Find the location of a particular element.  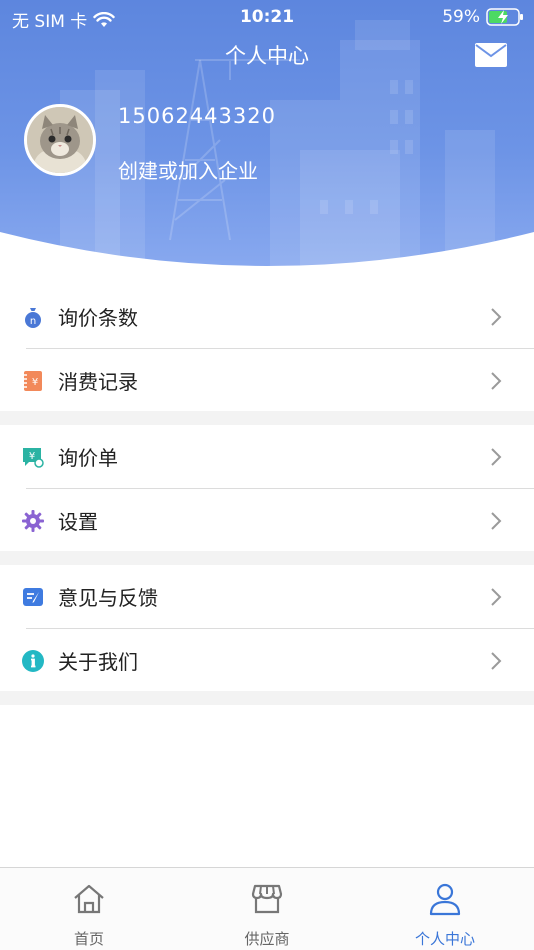

tab-home: 首页 is located at coordinates (89, 909).